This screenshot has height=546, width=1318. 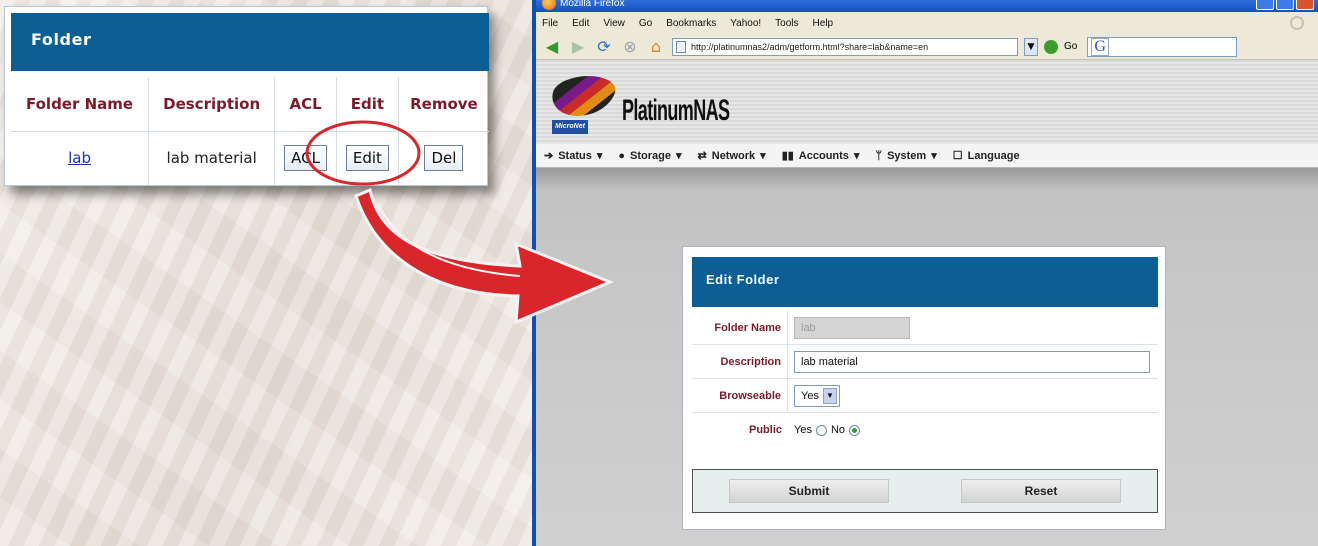 What do you see at coordinates (250, 42) in the screenshot?
I see `folder-panel-title: Folder` at bounding box center [250, 42].